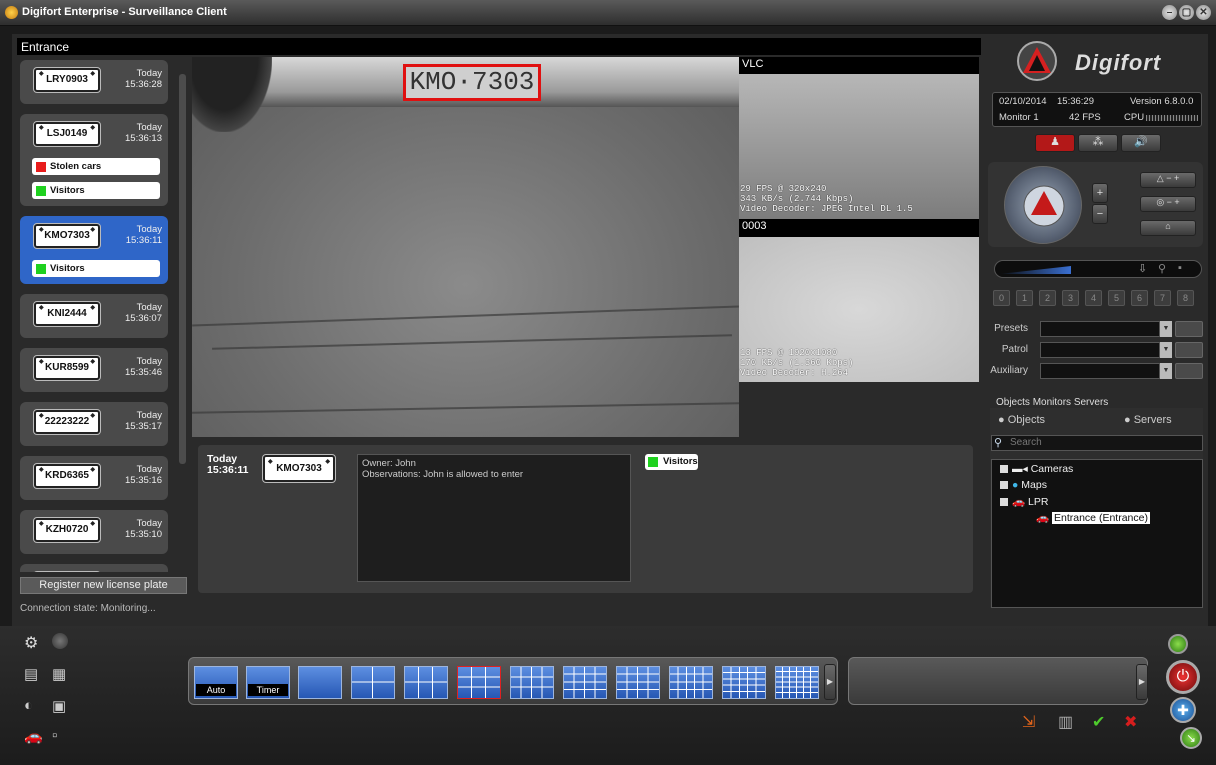  I want to click on plate-list-item: Today, so click(94, 568).